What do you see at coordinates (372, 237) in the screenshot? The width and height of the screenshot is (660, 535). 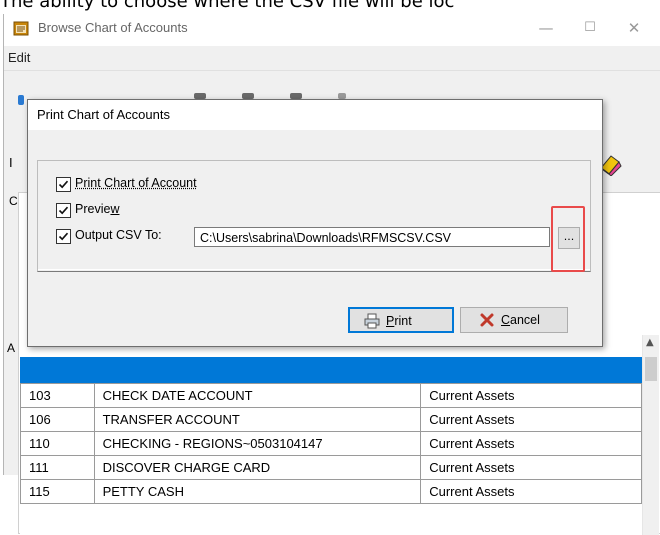 I see `csv-path-input: C:\Users\sabrina\Downloads\RFMSCSV.CSV` at bounding box center [372, 237].